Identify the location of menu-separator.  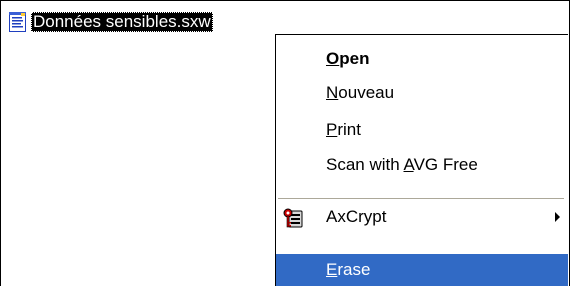
(421, 199).